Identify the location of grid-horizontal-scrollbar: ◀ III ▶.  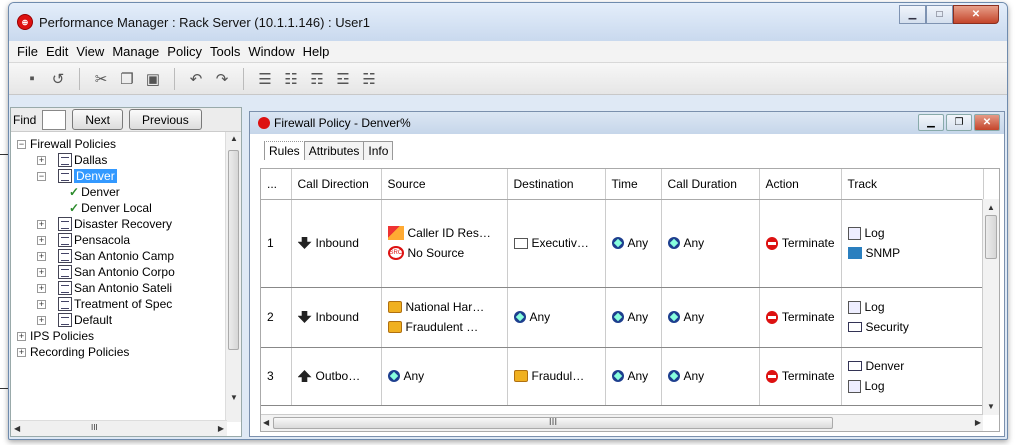
(622, 422).